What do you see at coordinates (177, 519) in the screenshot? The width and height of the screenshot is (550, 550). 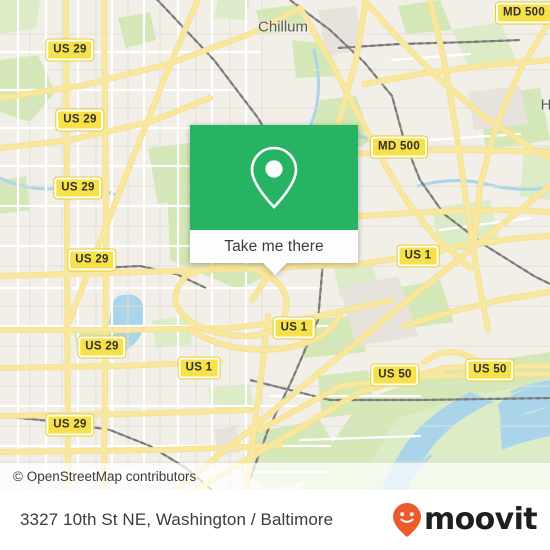 I see `location-address-label: 3327 10th St NE, Washington / Baltimore` at bounding box center [177, 519].